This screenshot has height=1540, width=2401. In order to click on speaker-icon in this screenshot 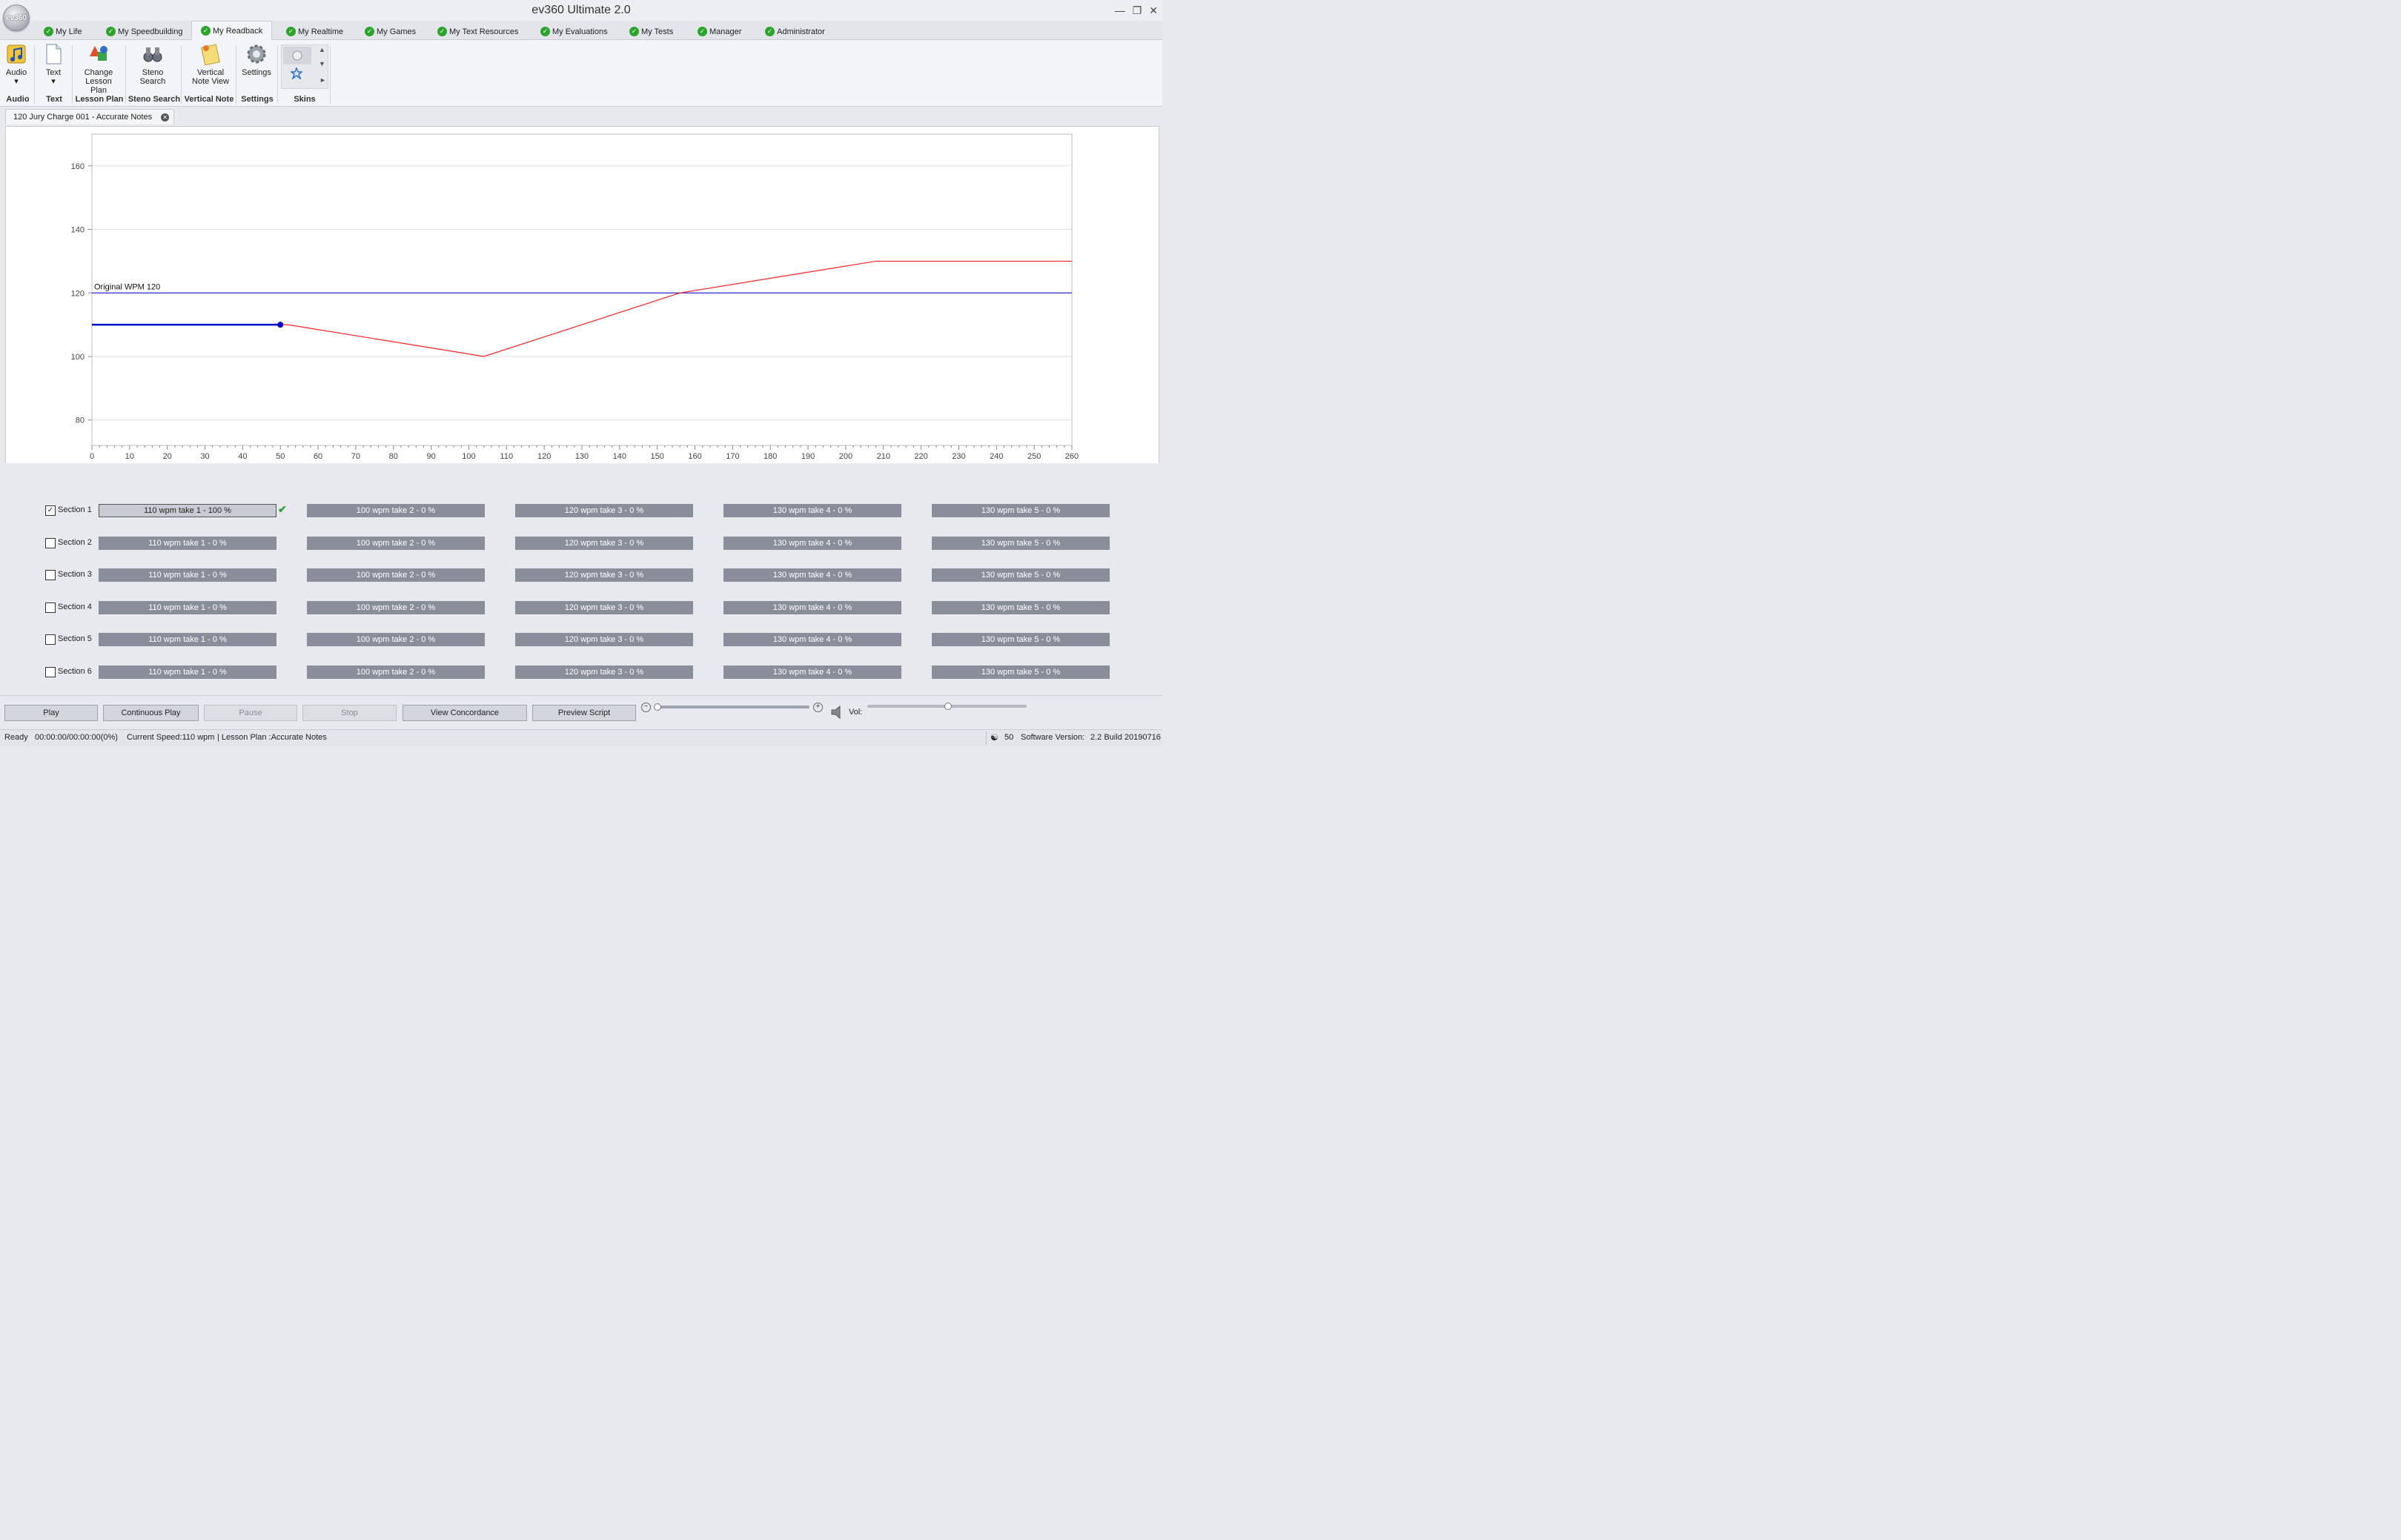, I will do `click(837, 712)`.